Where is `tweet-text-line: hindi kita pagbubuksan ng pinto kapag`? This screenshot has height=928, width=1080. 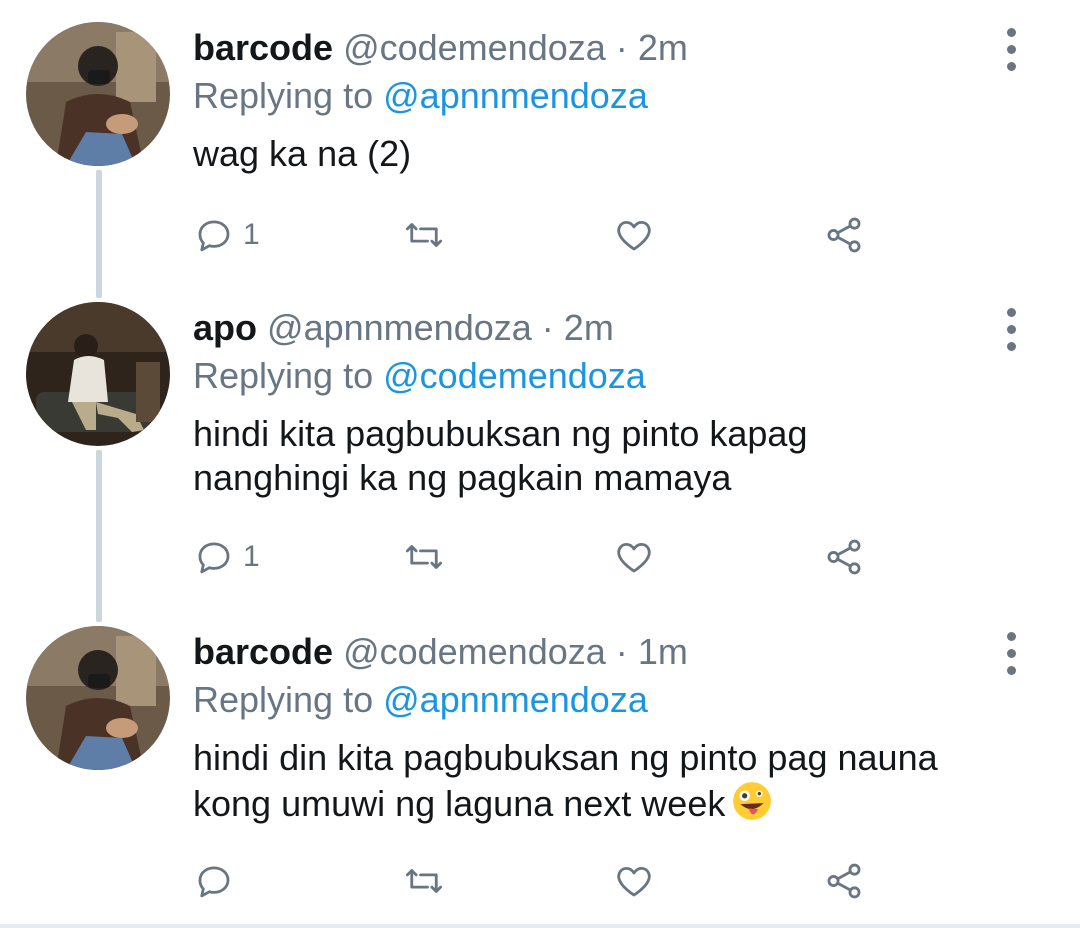
tweet-text-line: hindi kita pagbubuksan ng pinto kapag is located at coordinates (500, 433).